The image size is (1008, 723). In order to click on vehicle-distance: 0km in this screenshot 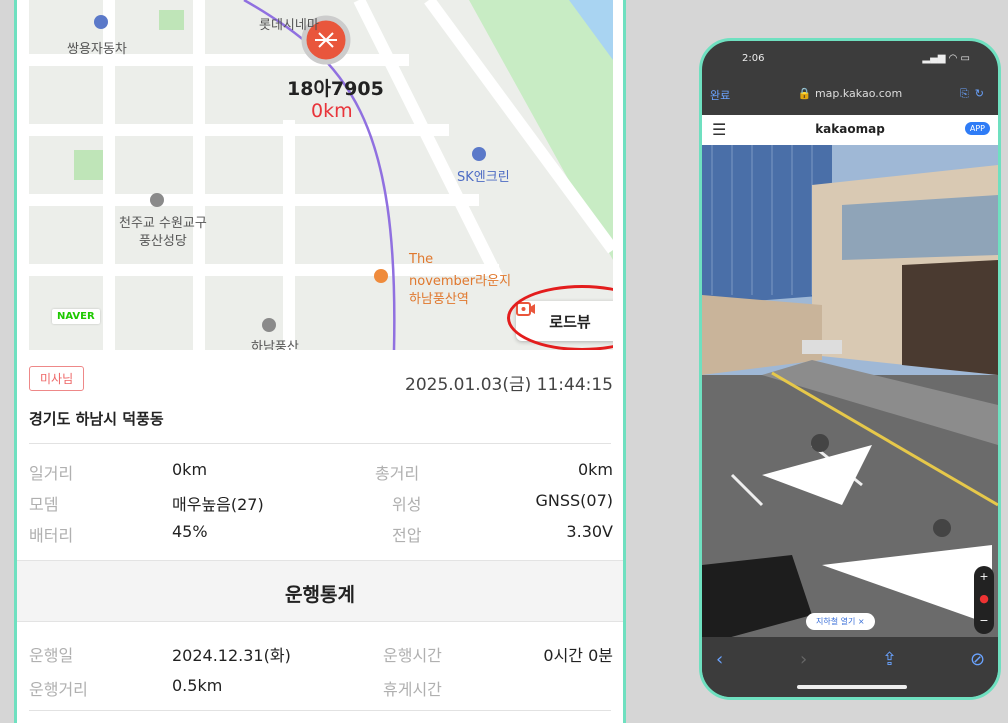, I will do `click(332, 111)`.